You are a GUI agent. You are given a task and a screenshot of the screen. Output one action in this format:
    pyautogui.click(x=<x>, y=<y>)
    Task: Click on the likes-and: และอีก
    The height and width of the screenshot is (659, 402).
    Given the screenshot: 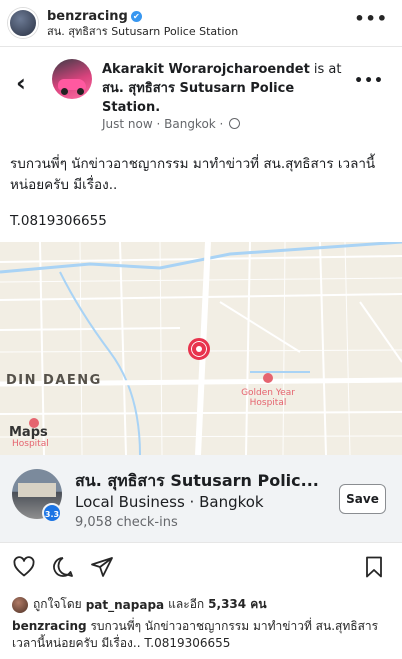 What is the action you would take?
    pyautogui.click(x=186, y=604)
    